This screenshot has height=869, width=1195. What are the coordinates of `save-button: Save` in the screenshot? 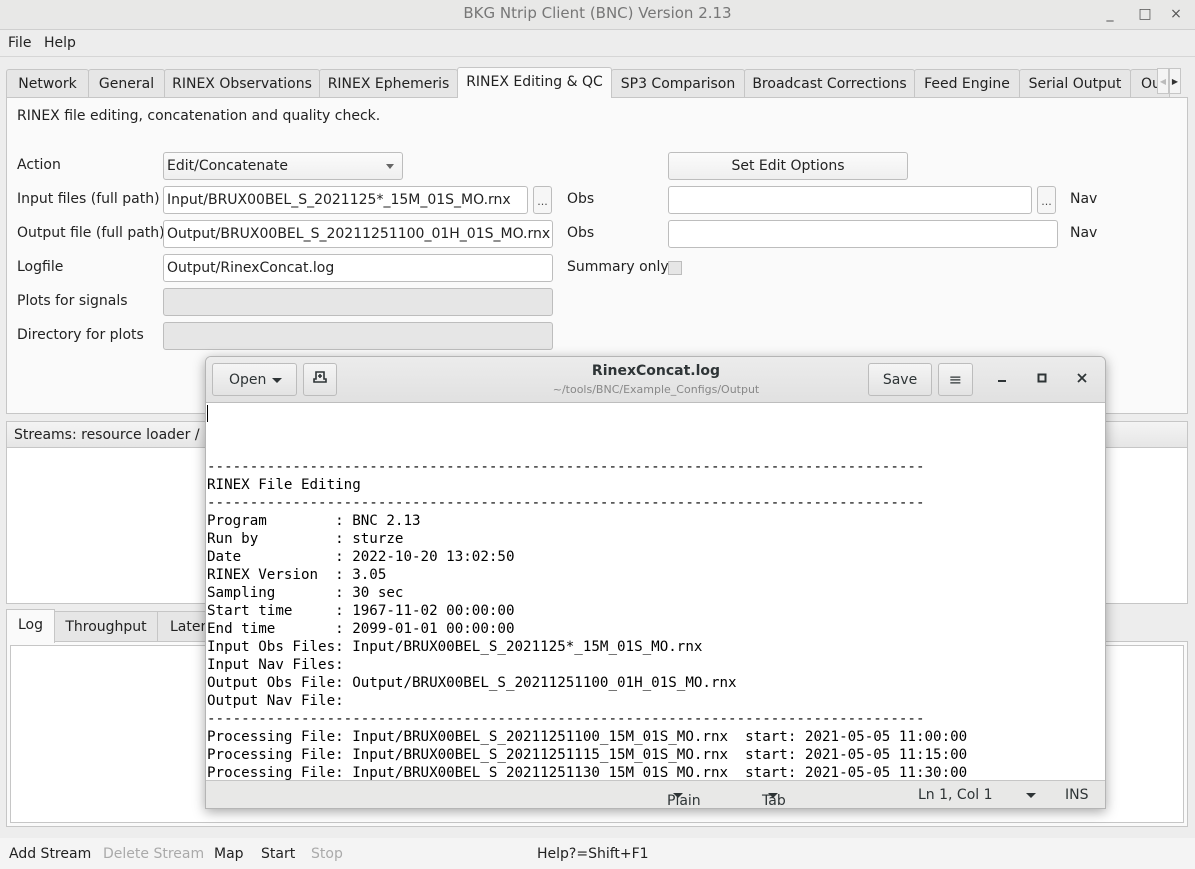 It's located at (900, 379).